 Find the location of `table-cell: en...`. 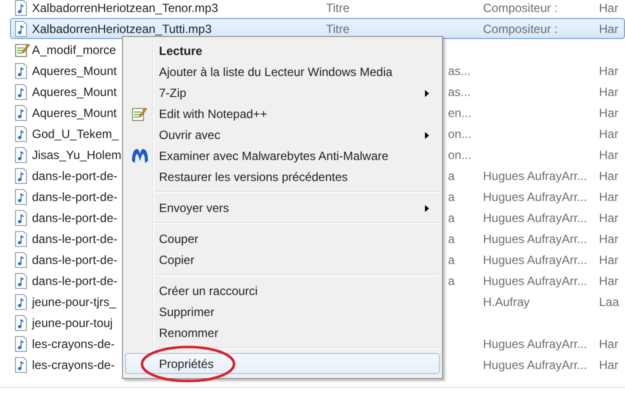

table-cell: en... is located at coordinates (460, 113).